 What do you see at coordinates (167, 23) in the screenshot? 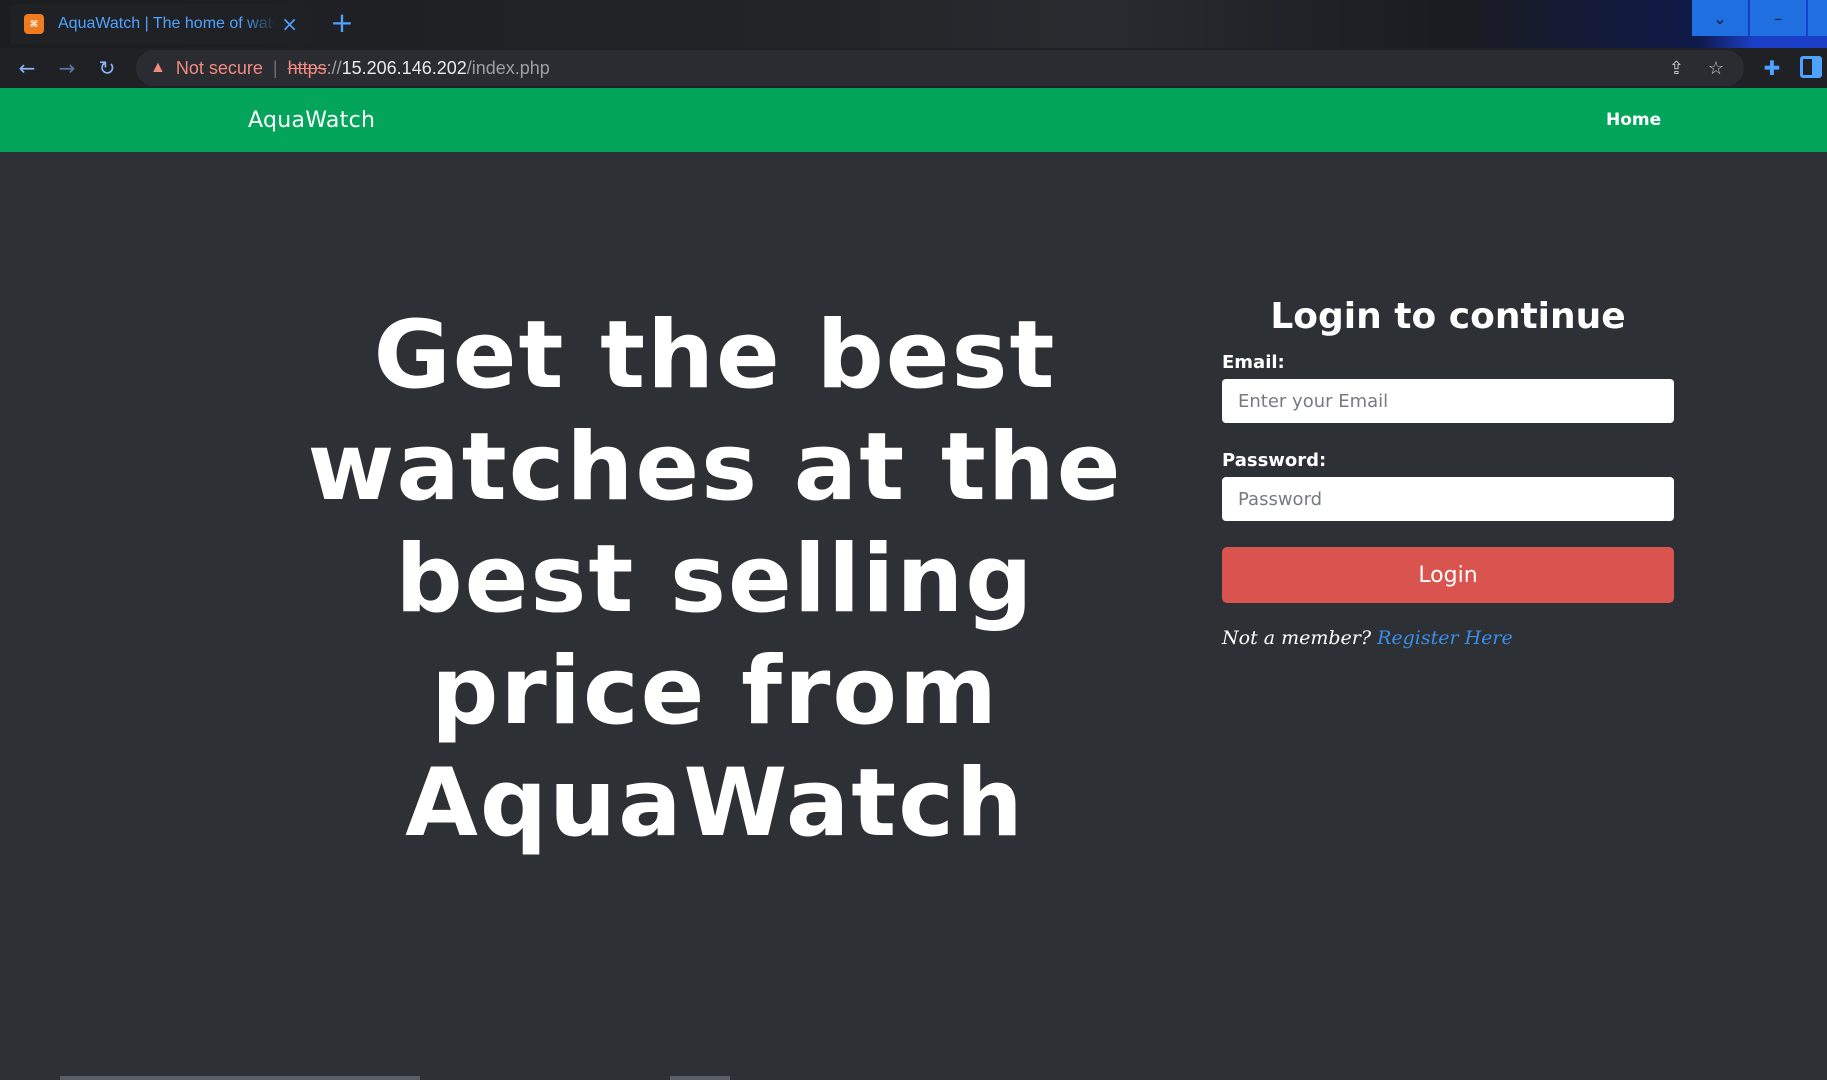
I see `tab-title: AquaWatch | The home of watches` at bounding box center [167, 23].